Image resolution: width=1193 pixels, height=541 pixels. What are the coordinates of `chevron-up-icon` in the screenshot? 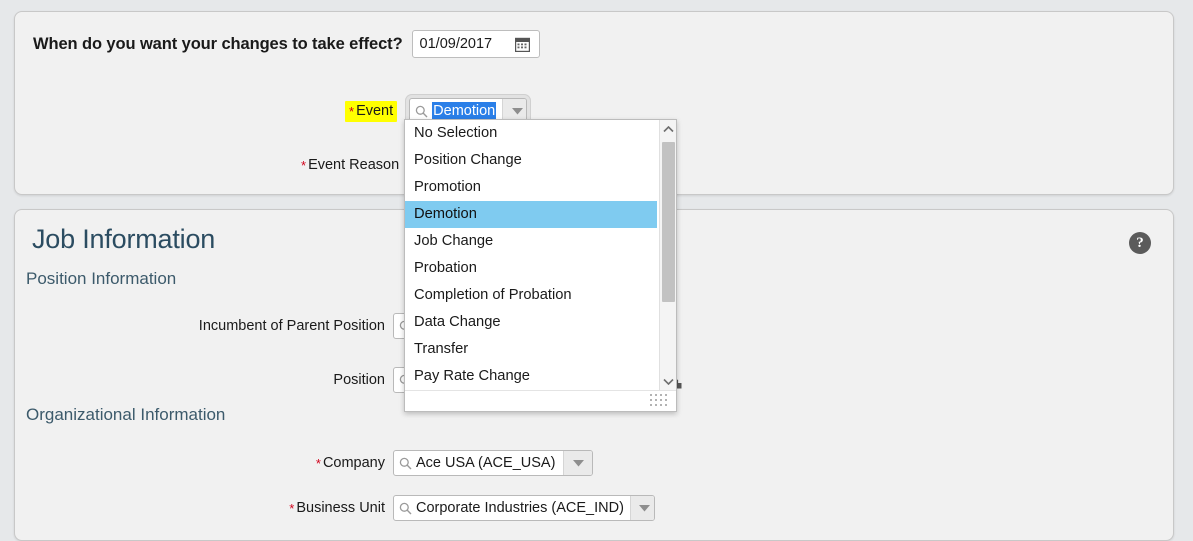 It's located at (668, 129).